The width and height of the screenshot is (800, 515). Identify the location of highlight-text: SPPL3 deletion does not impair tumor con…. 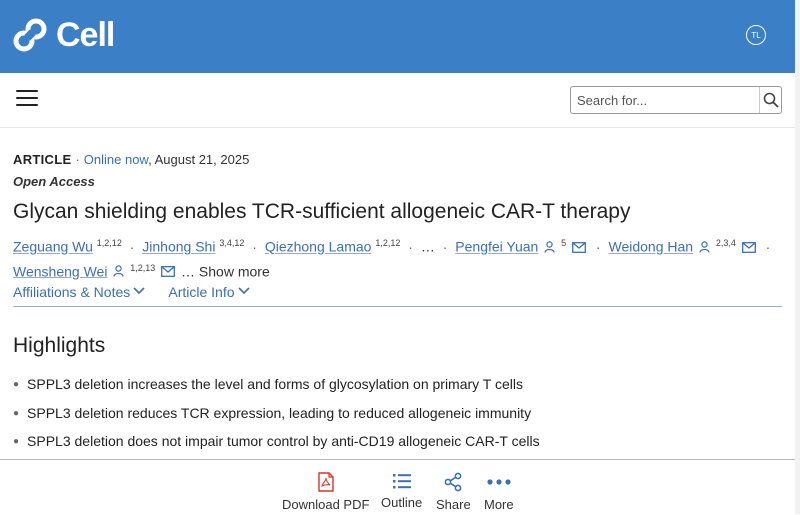
(283, 441).